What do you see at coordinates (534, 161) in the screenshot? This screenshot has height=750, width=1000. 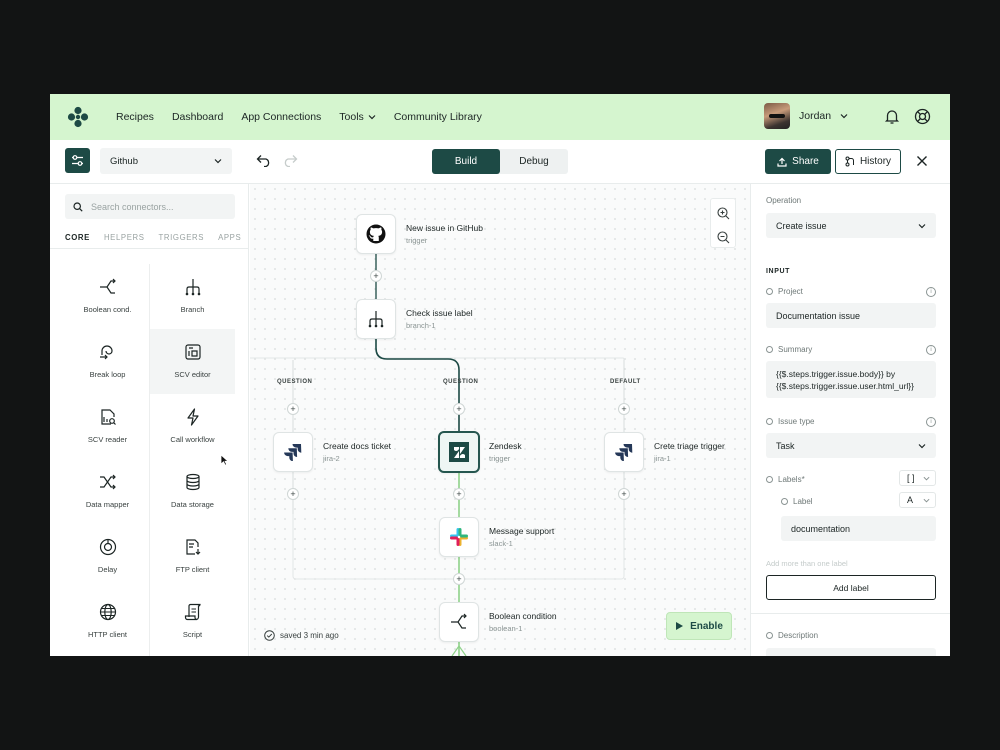 I see `tab-debug: Debug` at bounding box center [534, 161].